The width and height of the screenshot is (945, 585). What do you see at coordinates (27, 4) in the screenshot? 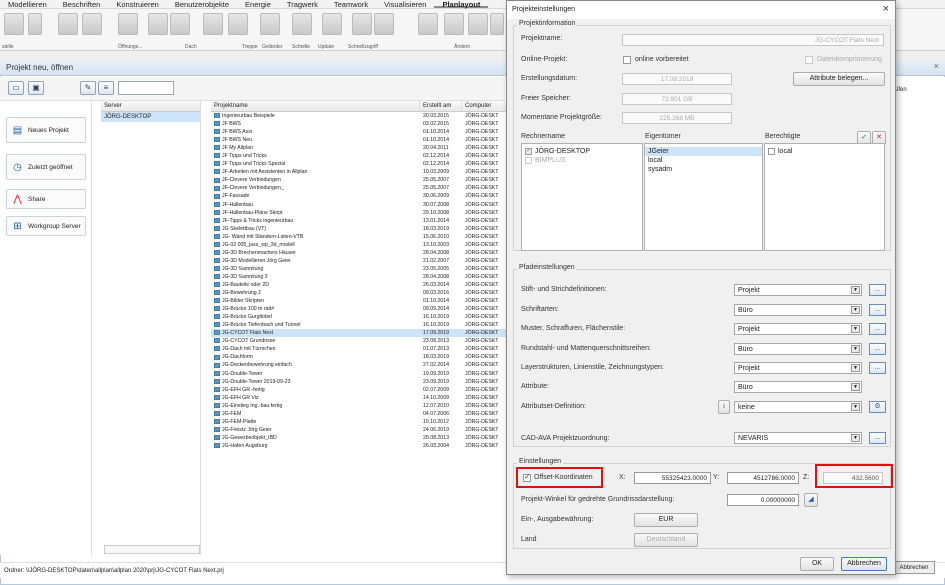
I see `tab-modellieren: Modellieren` at bounding box center [27, 4].